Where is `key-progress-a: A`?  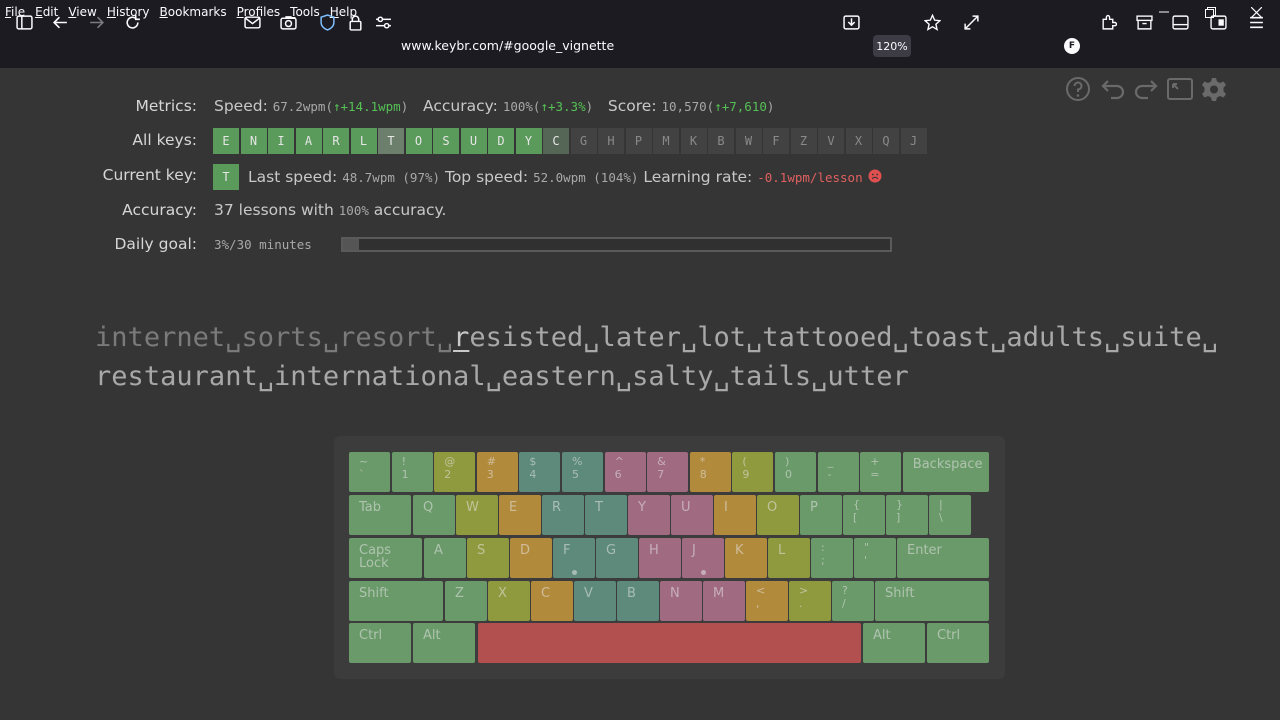
key-progress-a: A is located at coordinates (308, 141).